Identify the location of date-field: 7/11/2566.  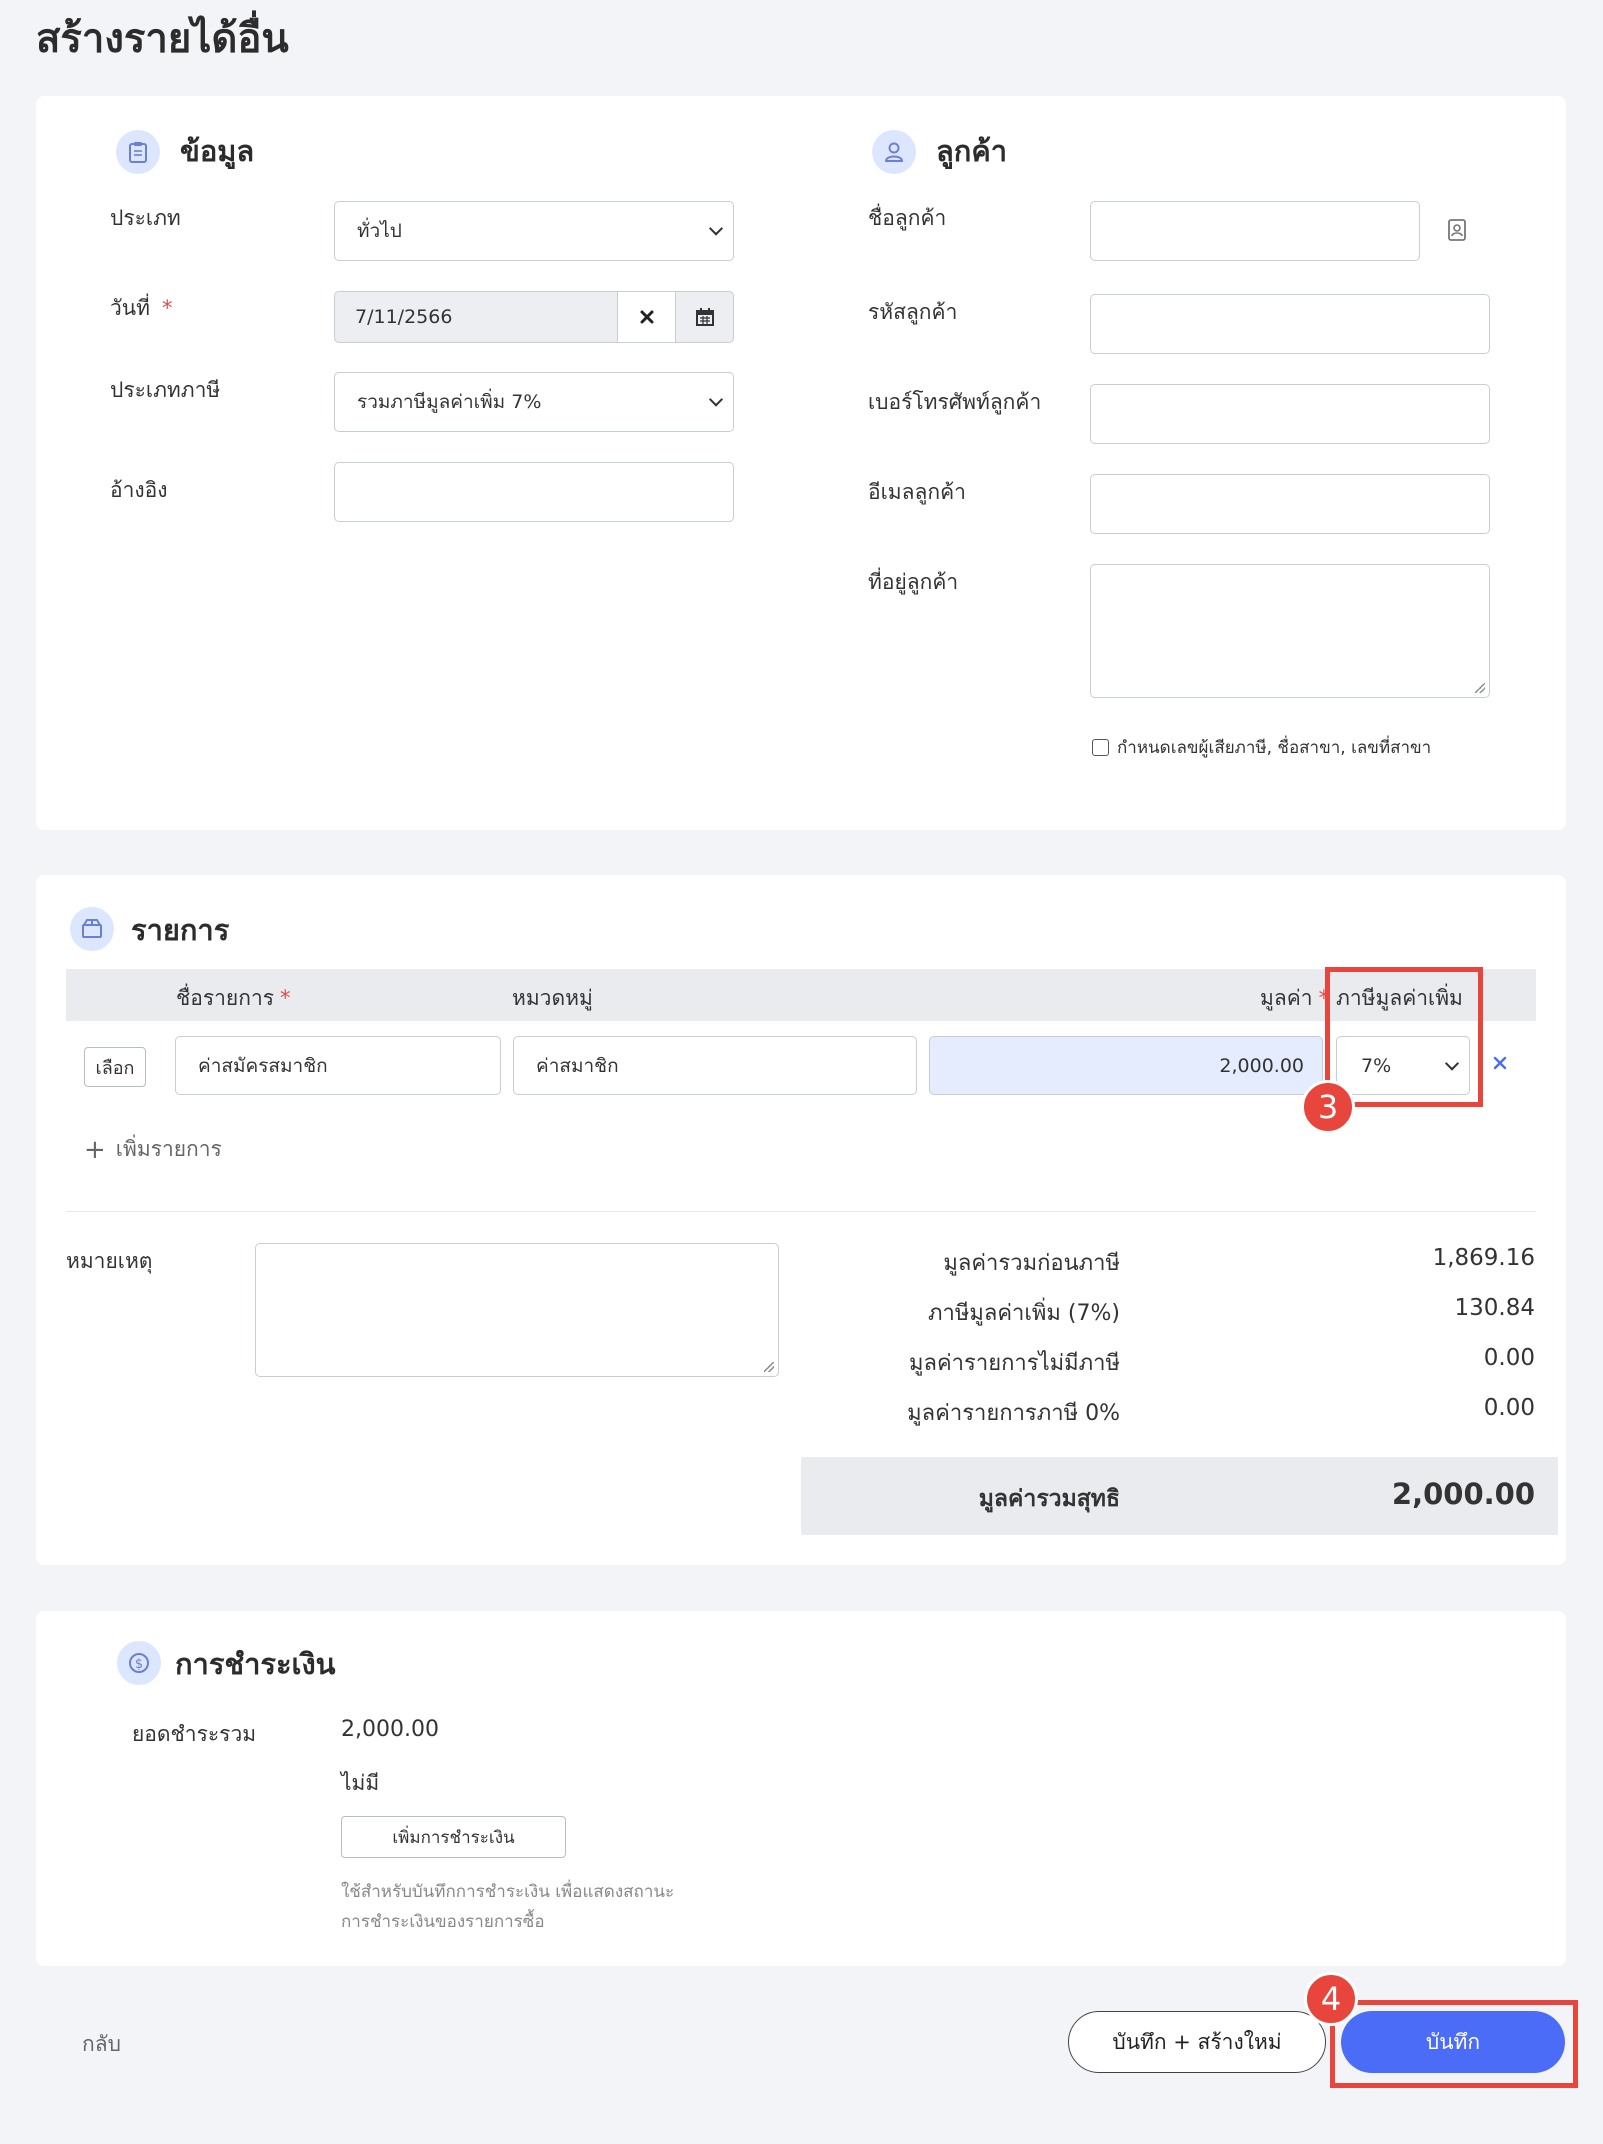
(534, 317).